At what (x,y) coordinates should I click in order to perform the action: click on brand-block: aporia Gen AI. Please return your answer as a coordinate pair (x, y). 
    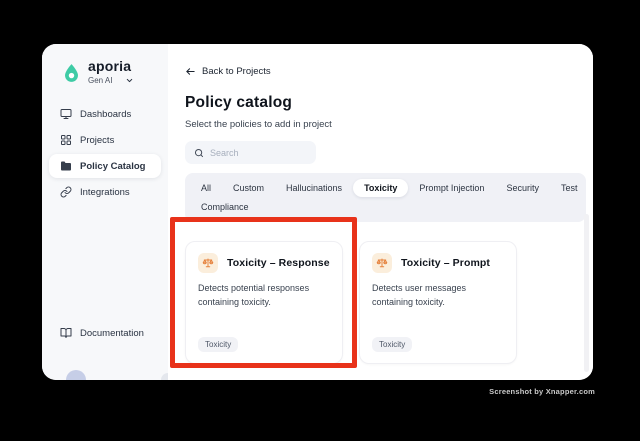
    Looking at the image, I should click on (105, 72).